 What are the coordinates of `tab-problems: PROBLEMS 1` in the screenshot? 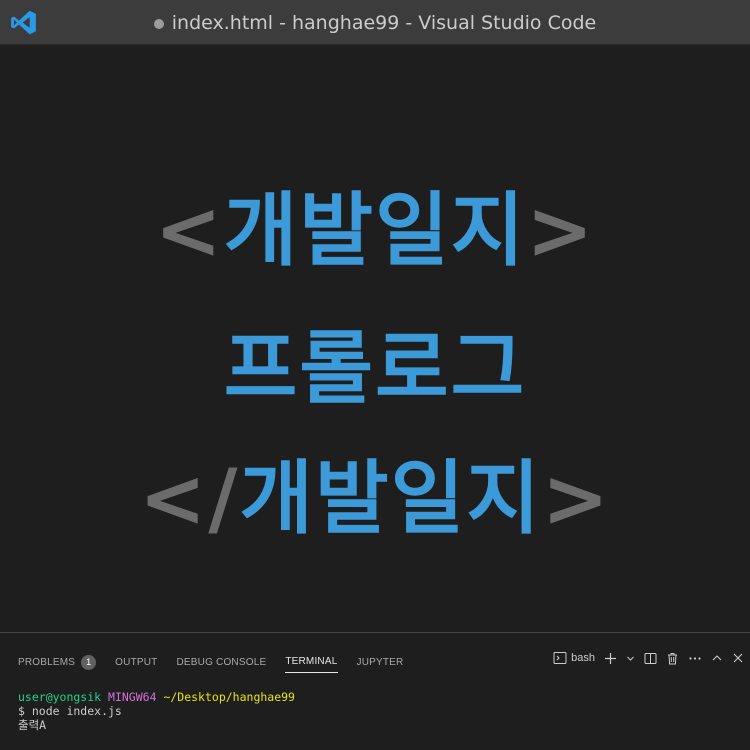 It's located at (57, 662).